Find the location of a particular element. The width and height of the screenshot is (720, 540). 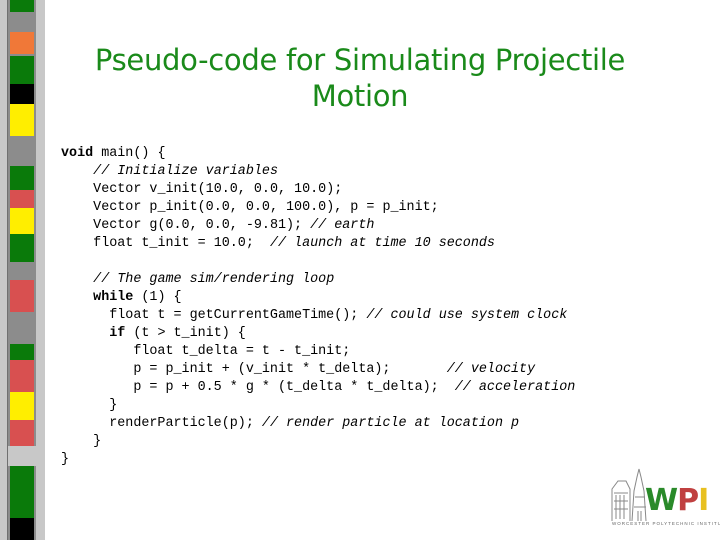

code-line: while (1) { is located at coordinates (318, 298).